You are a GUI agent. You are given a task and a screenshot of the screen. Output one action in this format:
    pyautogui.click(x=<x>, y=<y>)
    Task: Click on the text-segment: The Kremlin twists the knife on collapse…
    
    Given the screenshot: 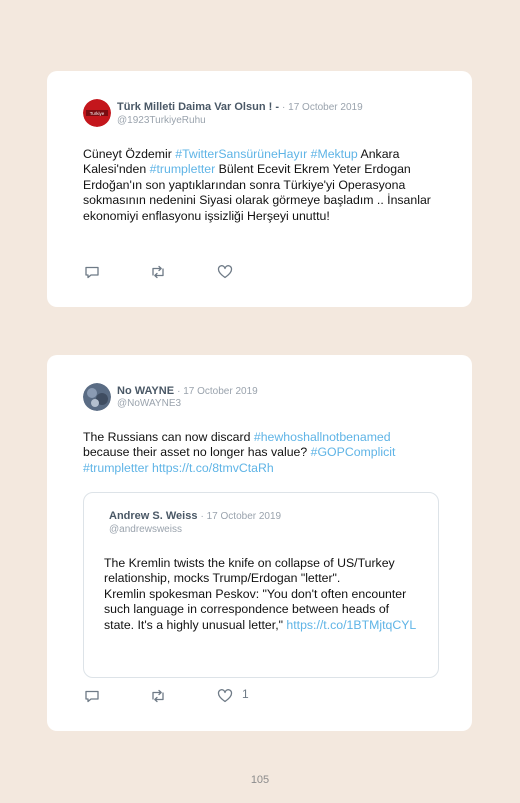 What is the action you would take?
    pyautogui.click(x=249, y=571)
    